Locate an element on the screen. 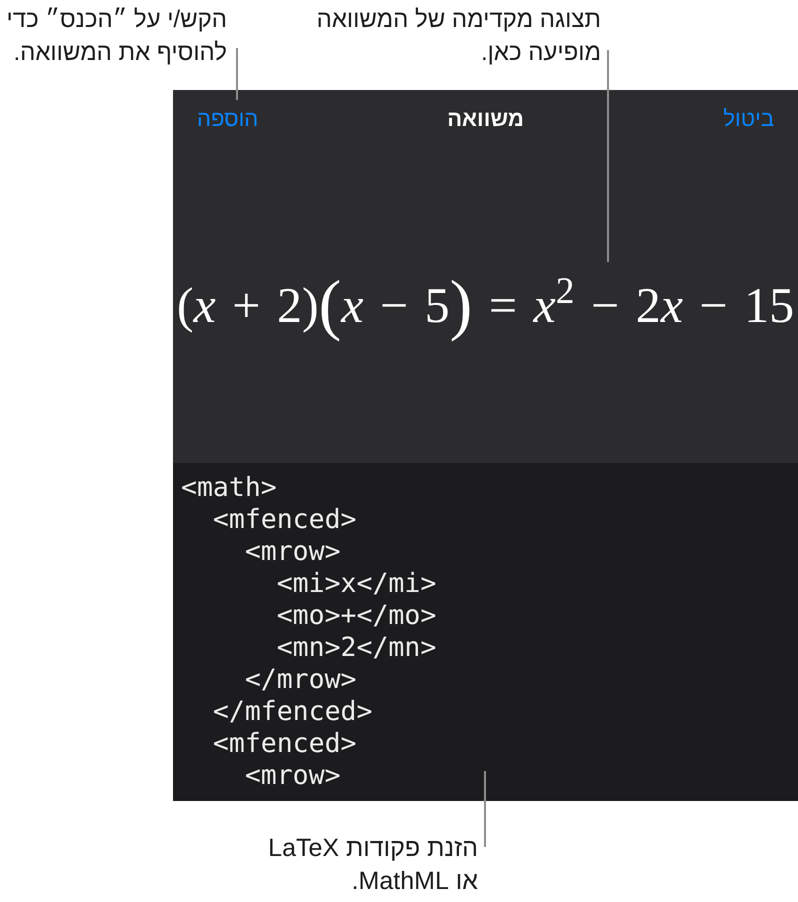 This screenshot has height=902, width=798. equation-preview: (x + 2)(x − 5) = x$^{2}$ − 2x − 15 is located at coordinates (485, 305).